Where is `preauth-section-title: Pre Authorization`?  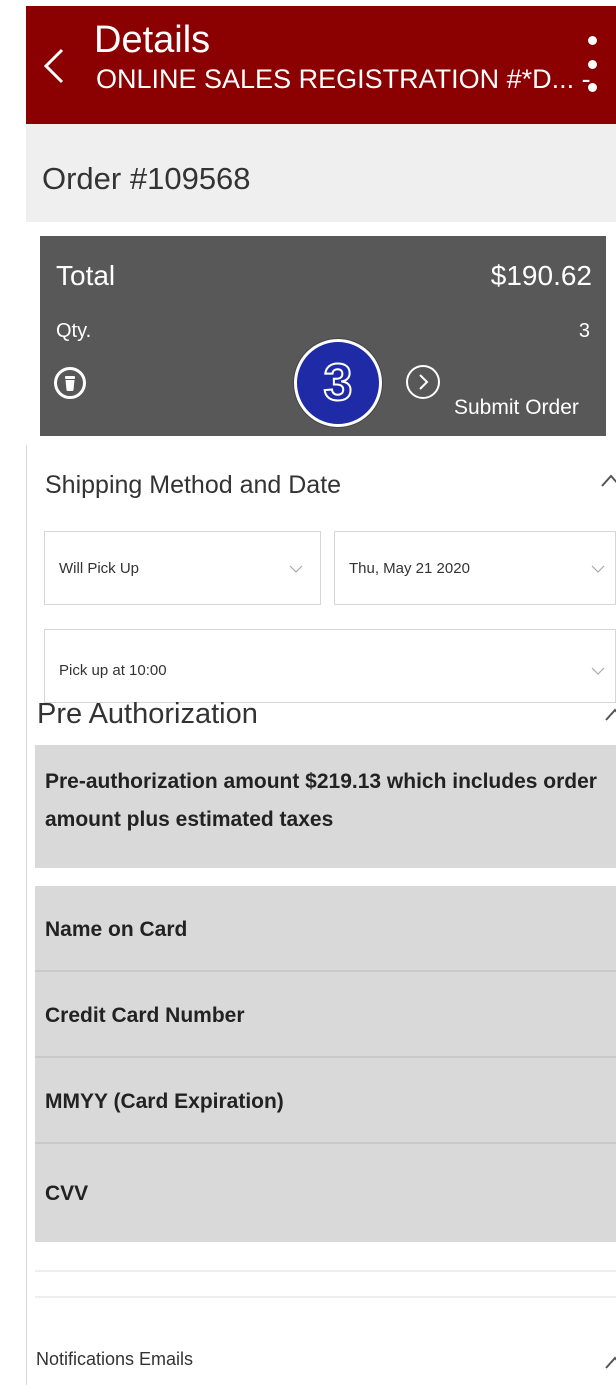 preauth-section-title: Pre Authorization is located at coordinates (147, 714).